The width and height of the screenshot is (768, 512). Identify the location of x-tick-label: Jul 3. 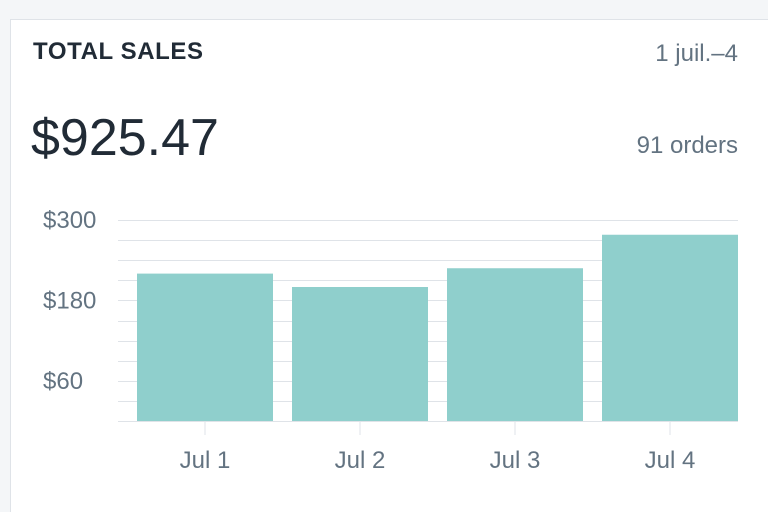
(515, 460).